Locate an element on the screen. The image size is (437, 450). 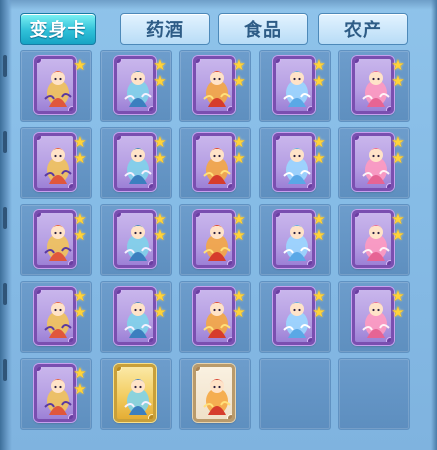
card-dark-maiden is located at coordinates (294, 316).